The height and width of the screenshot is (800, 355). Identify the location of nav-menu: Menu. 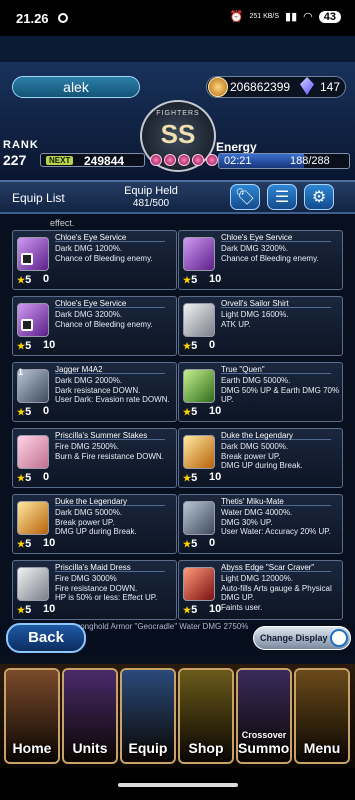
(322, 716).